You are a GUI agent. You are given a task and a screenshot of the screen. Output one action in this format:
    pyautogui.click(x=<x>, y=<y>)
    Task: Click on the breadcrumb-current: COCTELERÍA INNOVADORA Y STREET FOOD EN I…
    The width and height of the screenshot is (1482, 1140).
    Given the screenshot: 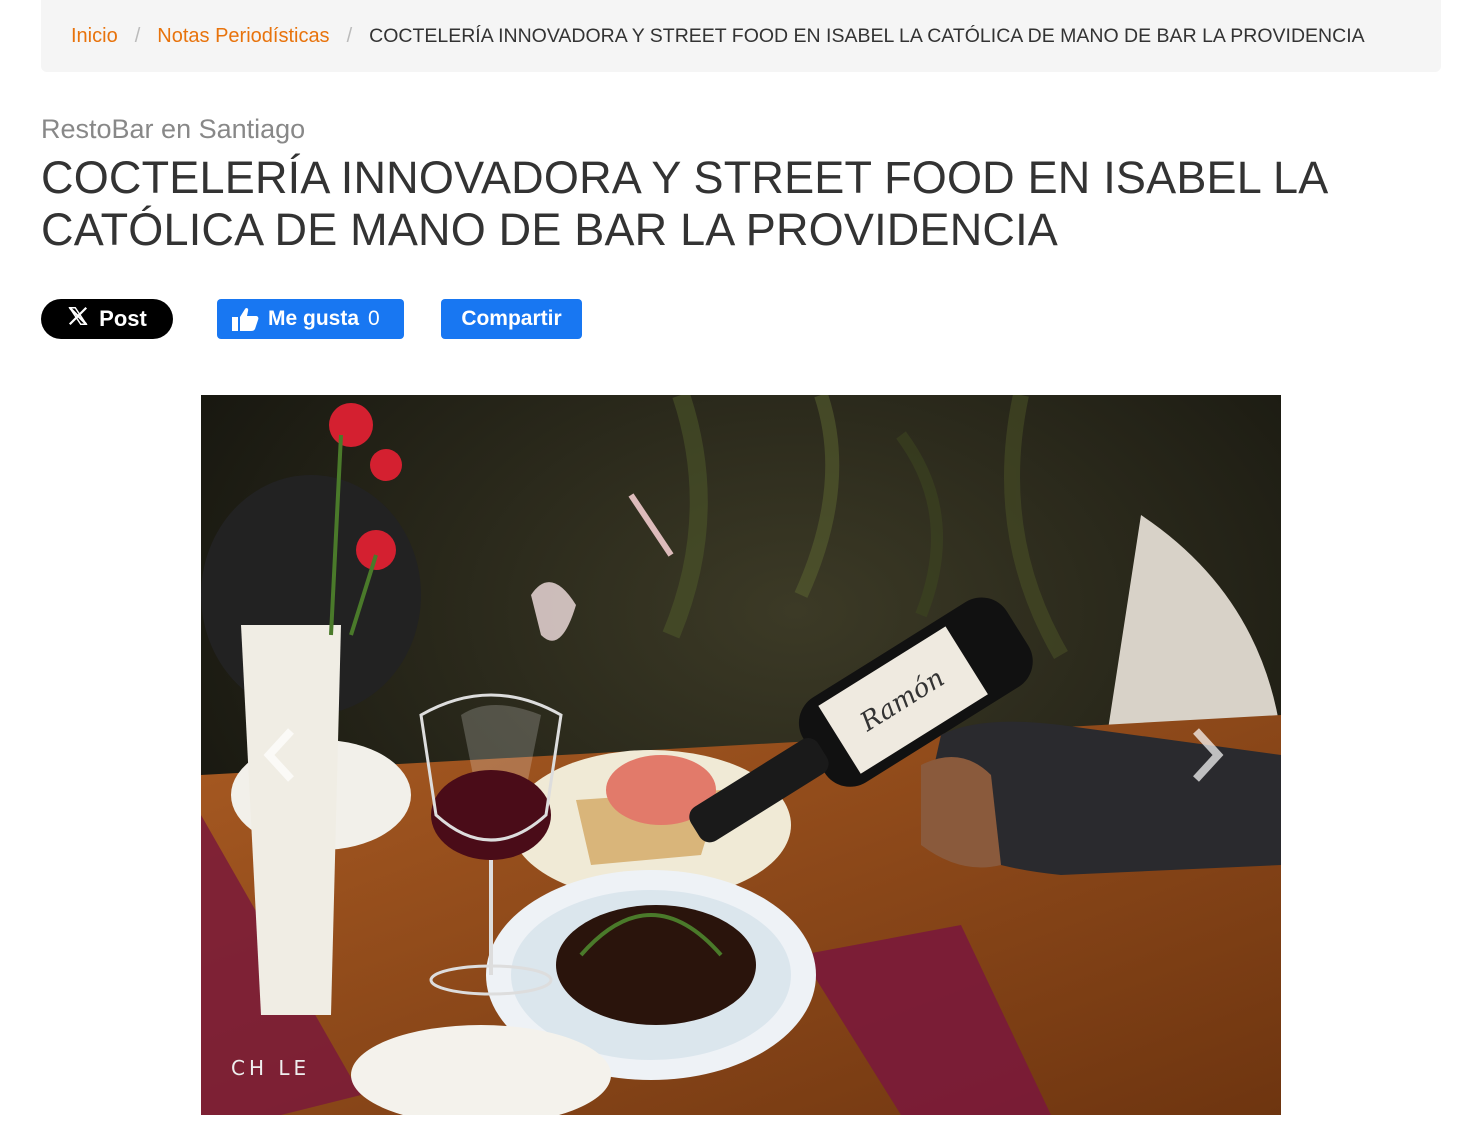 What is the action you would take?
    pyautogui.click(x=867, y=35)
    